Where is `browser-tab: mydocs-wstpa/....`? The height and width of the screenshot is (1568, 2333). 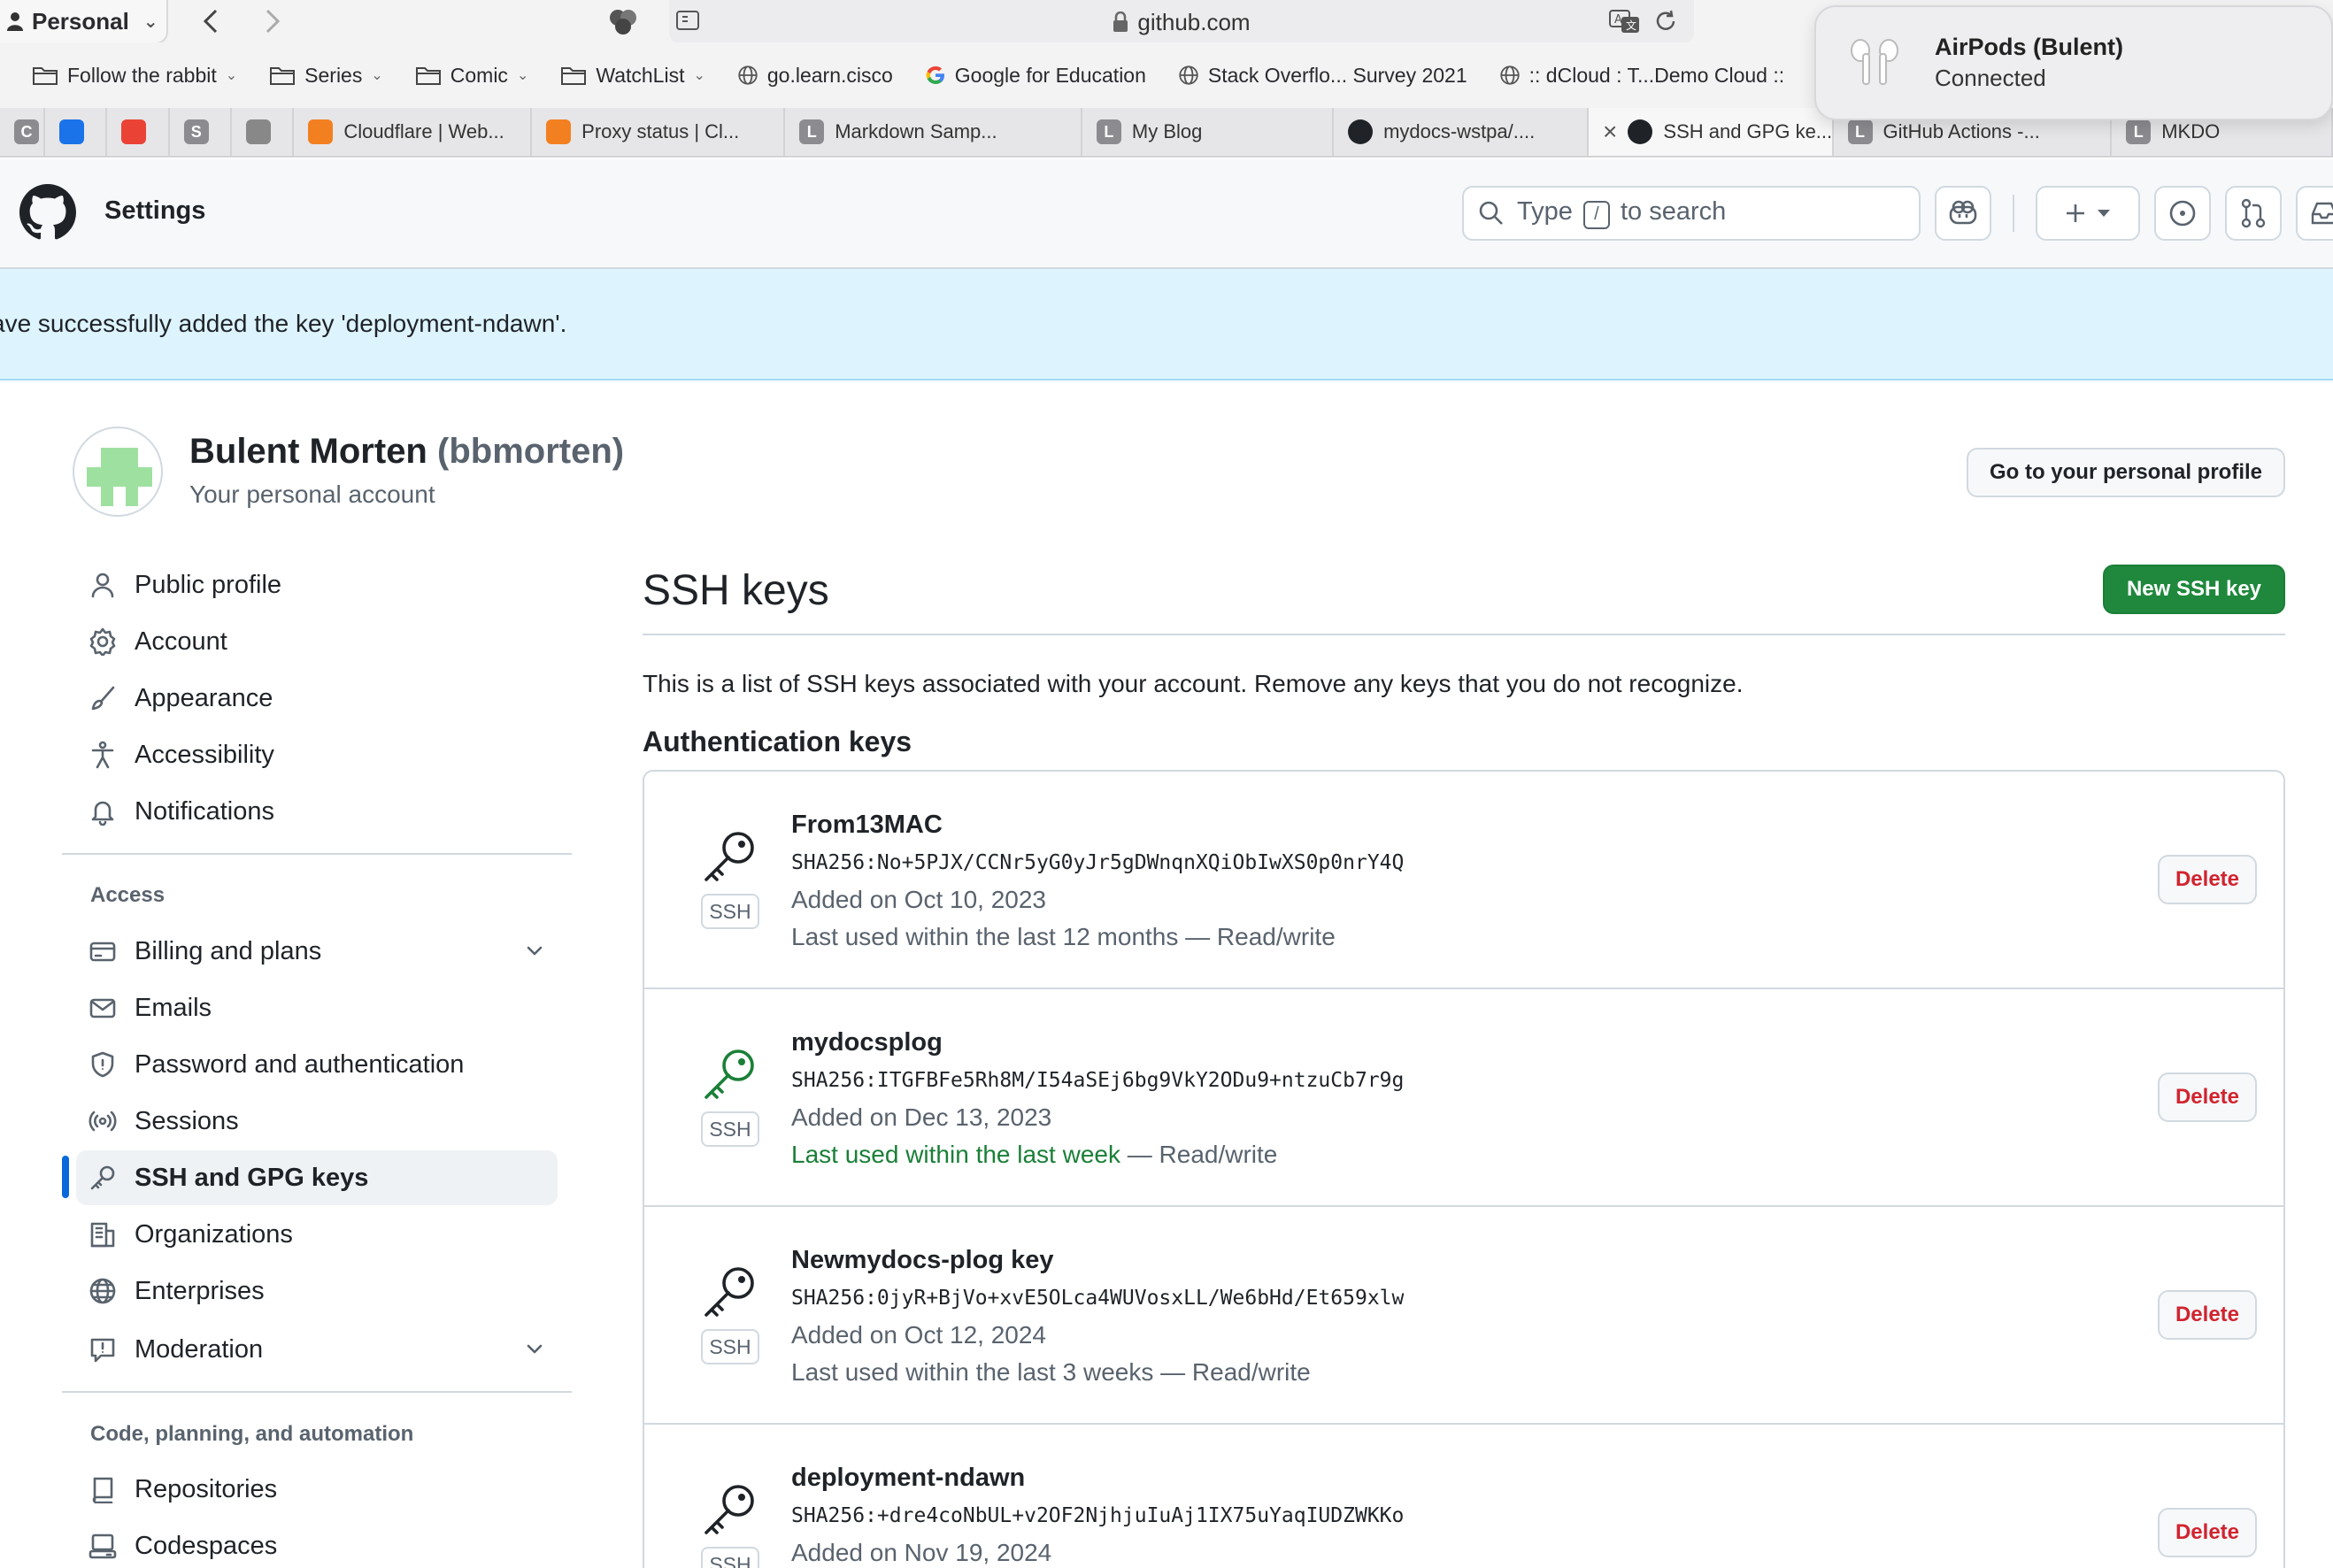 browser-tab: mydocs-wstpa/.... is located at coordinates (1462, 132).